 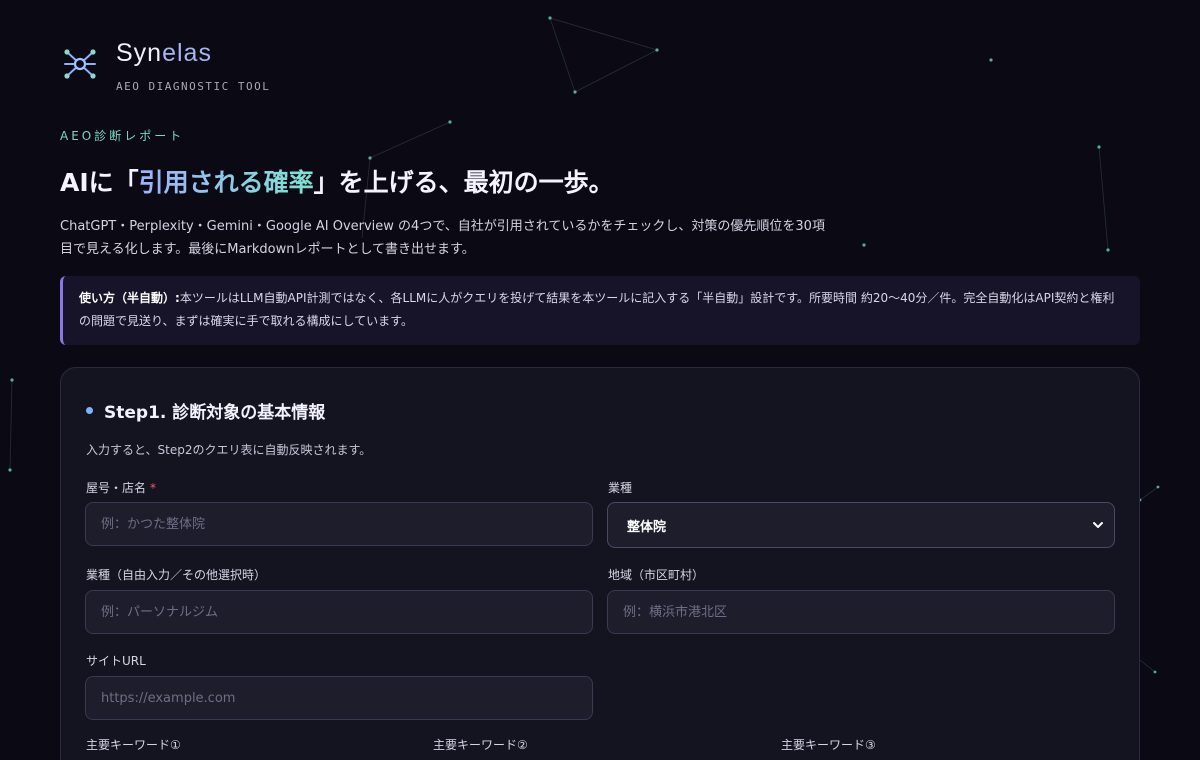 I want to click on keyword2-label: 主要キーワード②, so click(x=480, y=745).